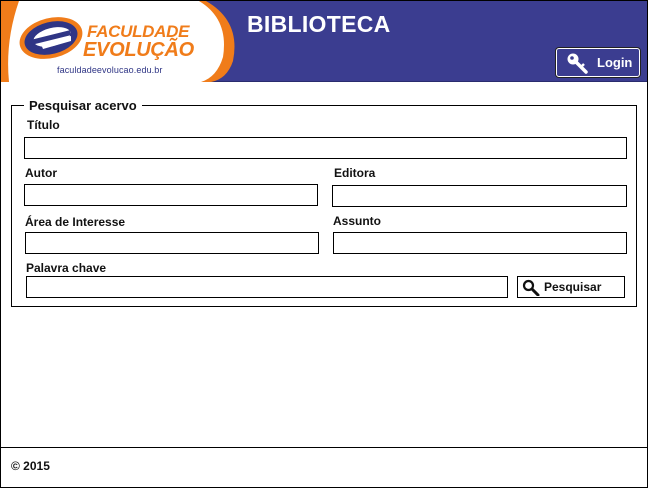 This screenshot has width=651, height=491. What do you see at coordinates (41, 173) in the screenshot?
I see `autor-label: Autor` at bounding box center [41, 173].